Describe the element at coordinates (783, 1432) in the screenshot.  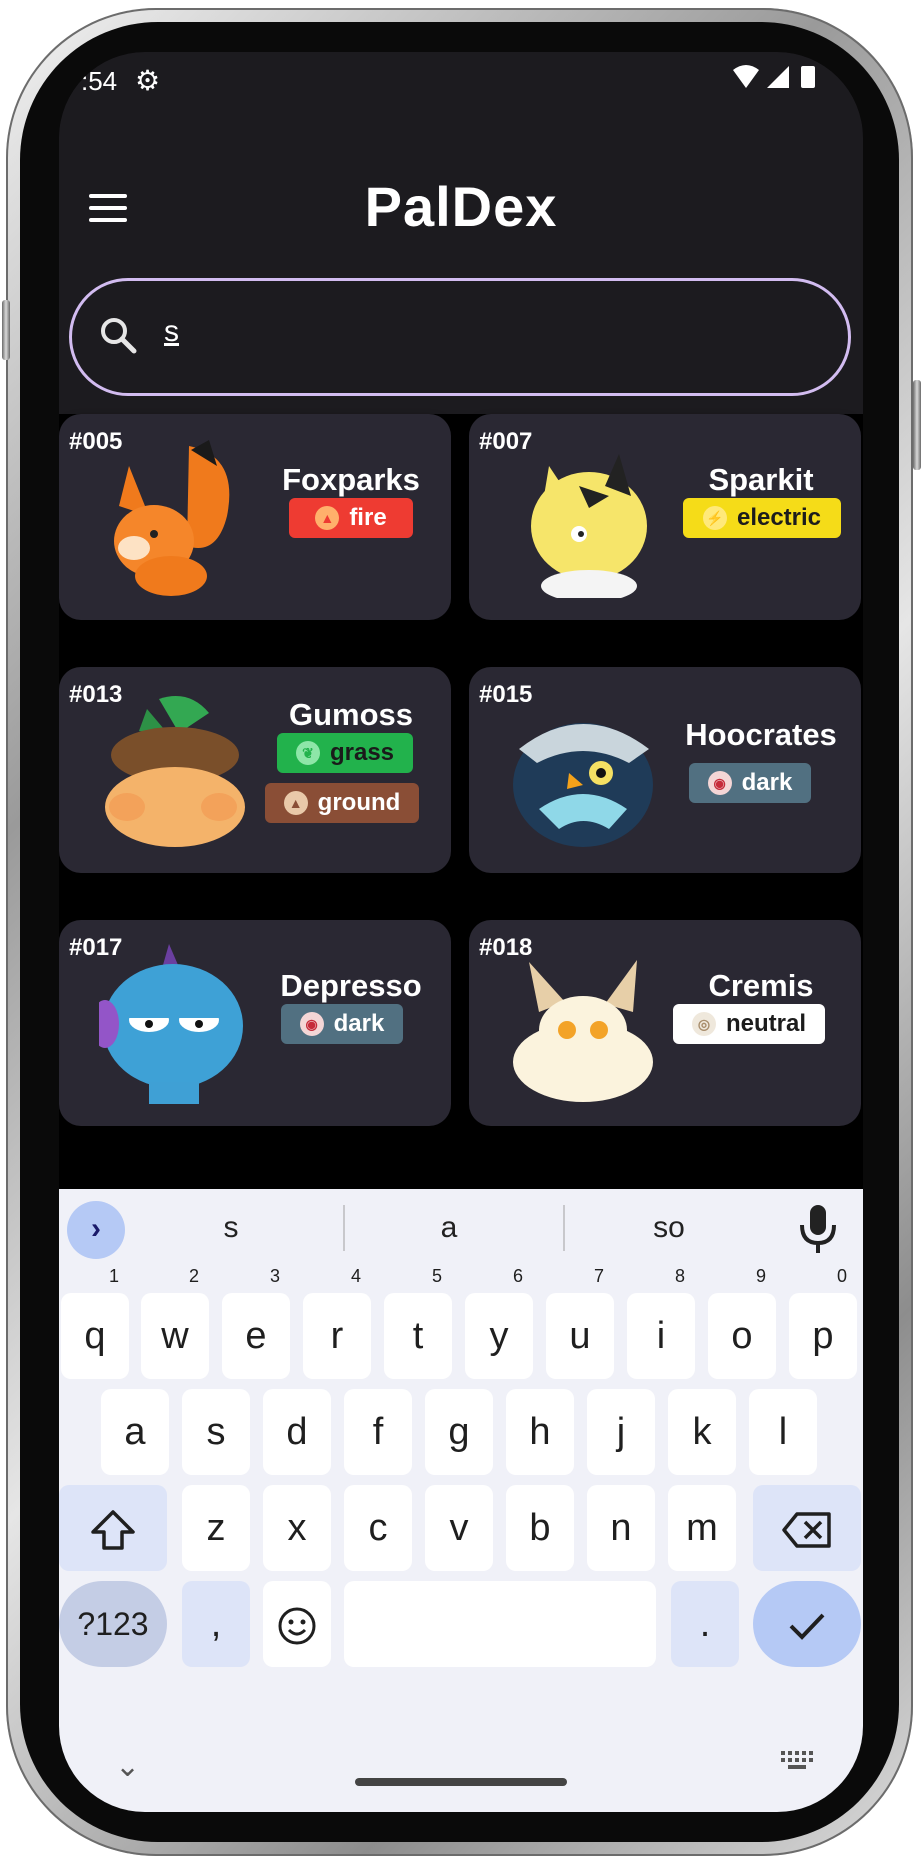
I see `key-l: l` at that location.